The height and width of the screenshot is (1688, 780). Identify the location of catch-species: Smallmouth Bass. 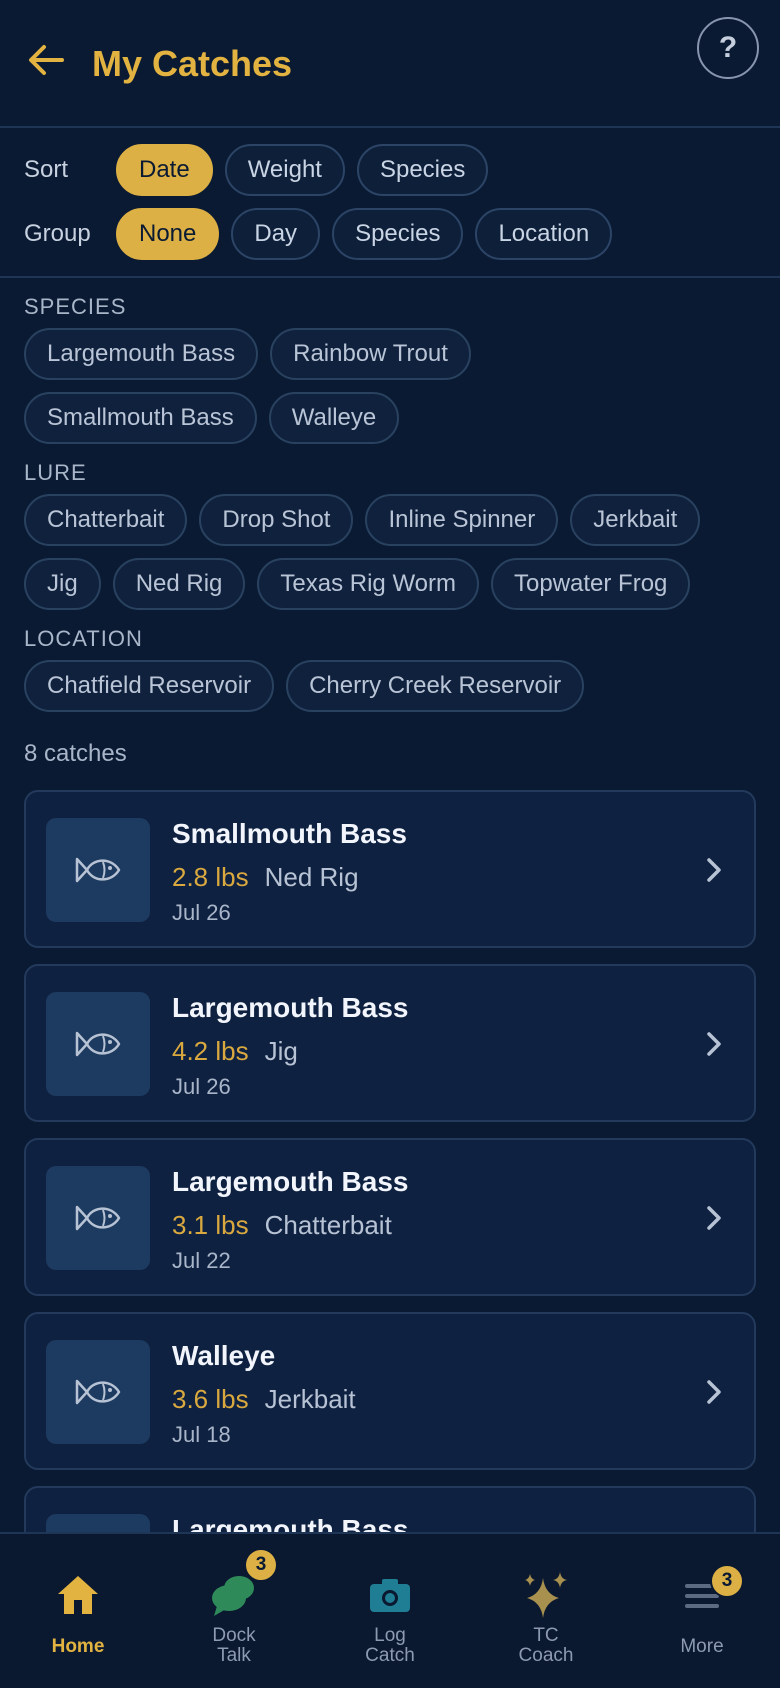
(289, 833).